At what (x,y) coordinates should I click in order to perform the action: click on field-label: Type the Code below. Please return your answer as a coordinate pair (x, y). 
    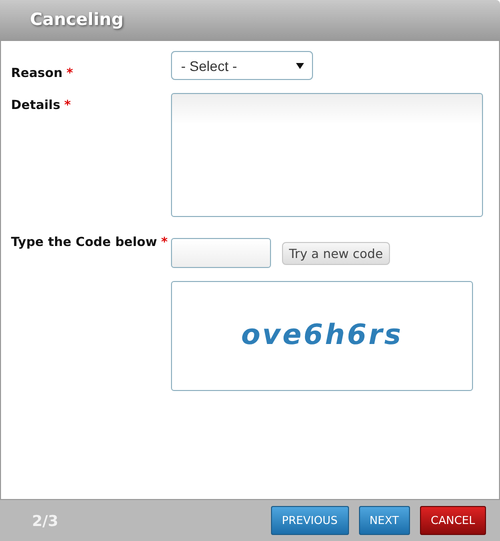
    Looking at the image, I should click on (84, 241).